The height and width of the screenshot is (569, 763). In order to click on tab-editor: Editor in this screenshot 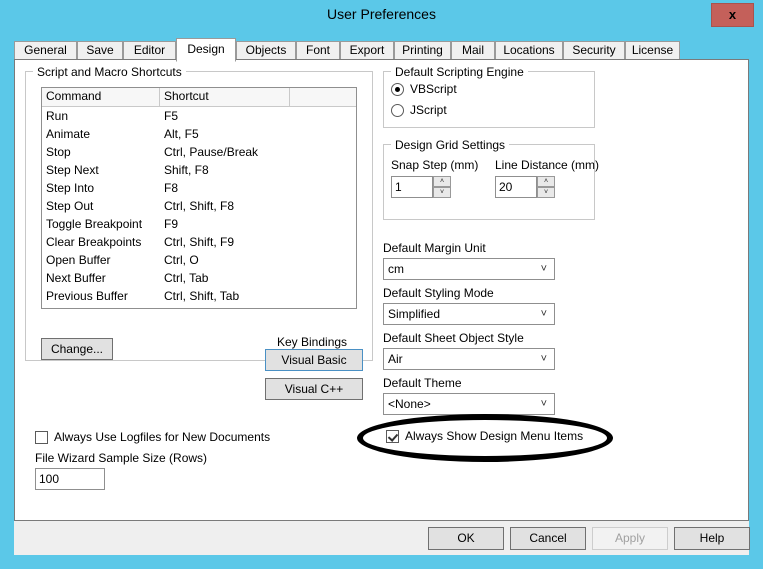, I will do `click(149, 50)`.